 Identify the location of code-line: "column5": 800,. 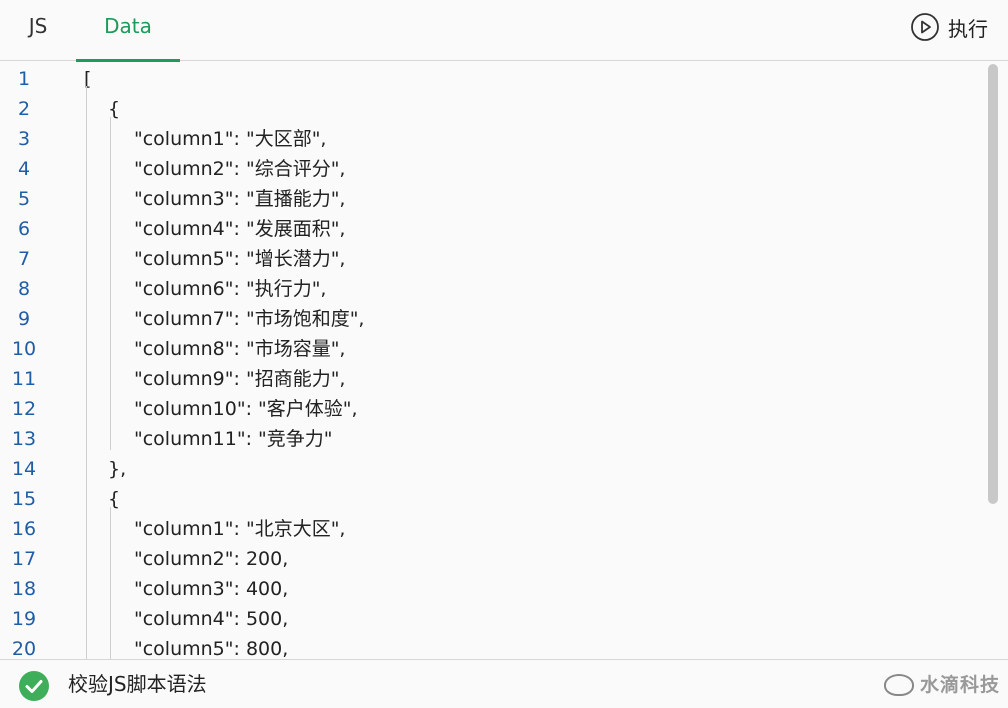
(211, 646).